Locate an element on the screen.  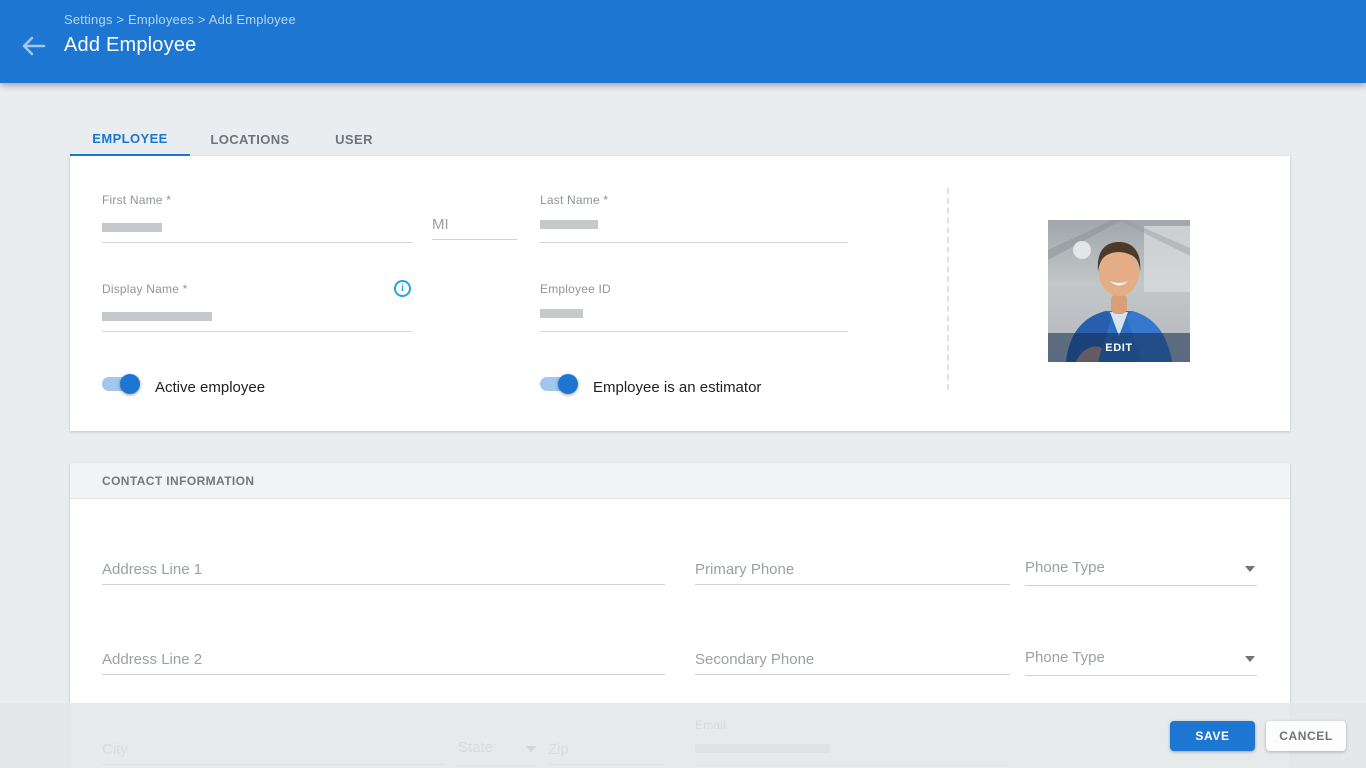
employee-id-label: Employee ID is located at coordinates (575, 289).